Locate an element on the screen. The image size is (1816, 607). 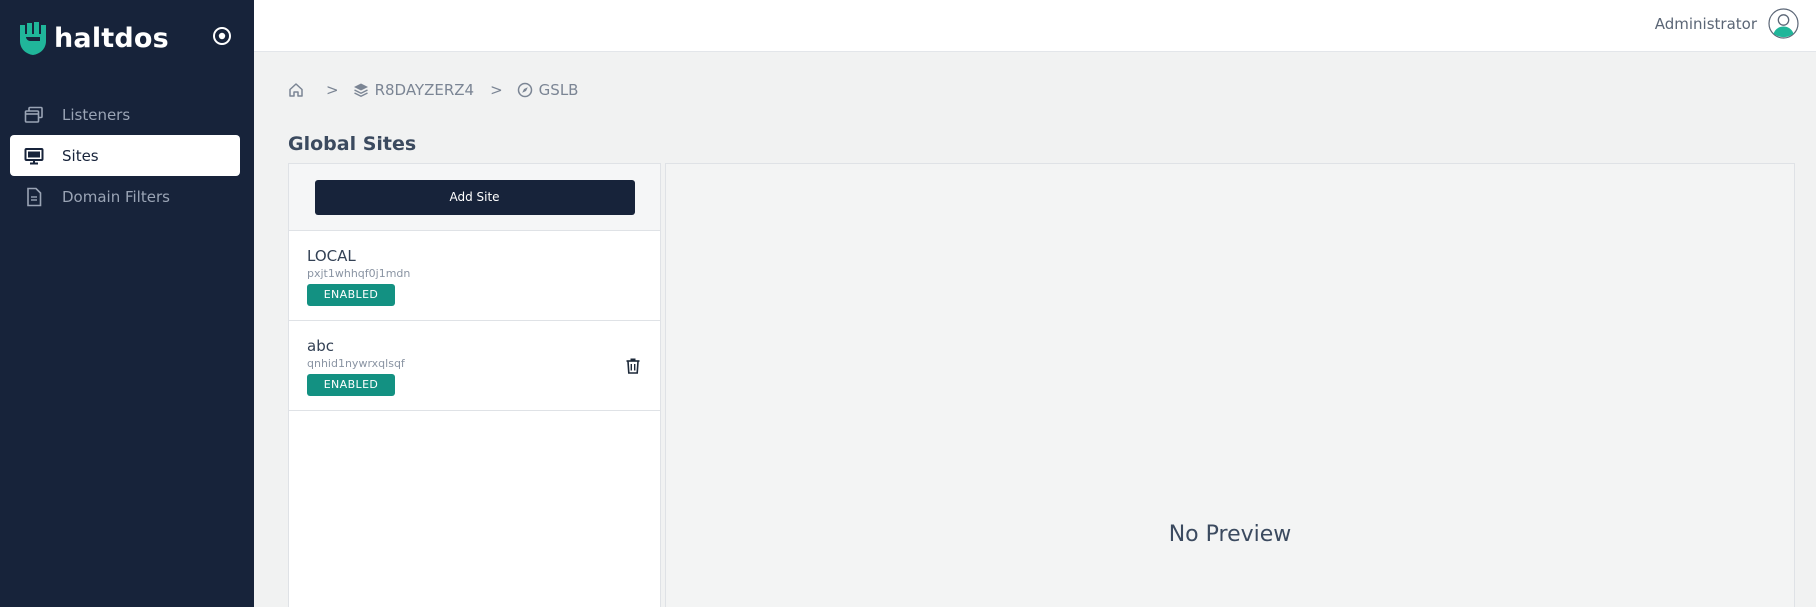
document-icon is located at coordinates (34, 197).